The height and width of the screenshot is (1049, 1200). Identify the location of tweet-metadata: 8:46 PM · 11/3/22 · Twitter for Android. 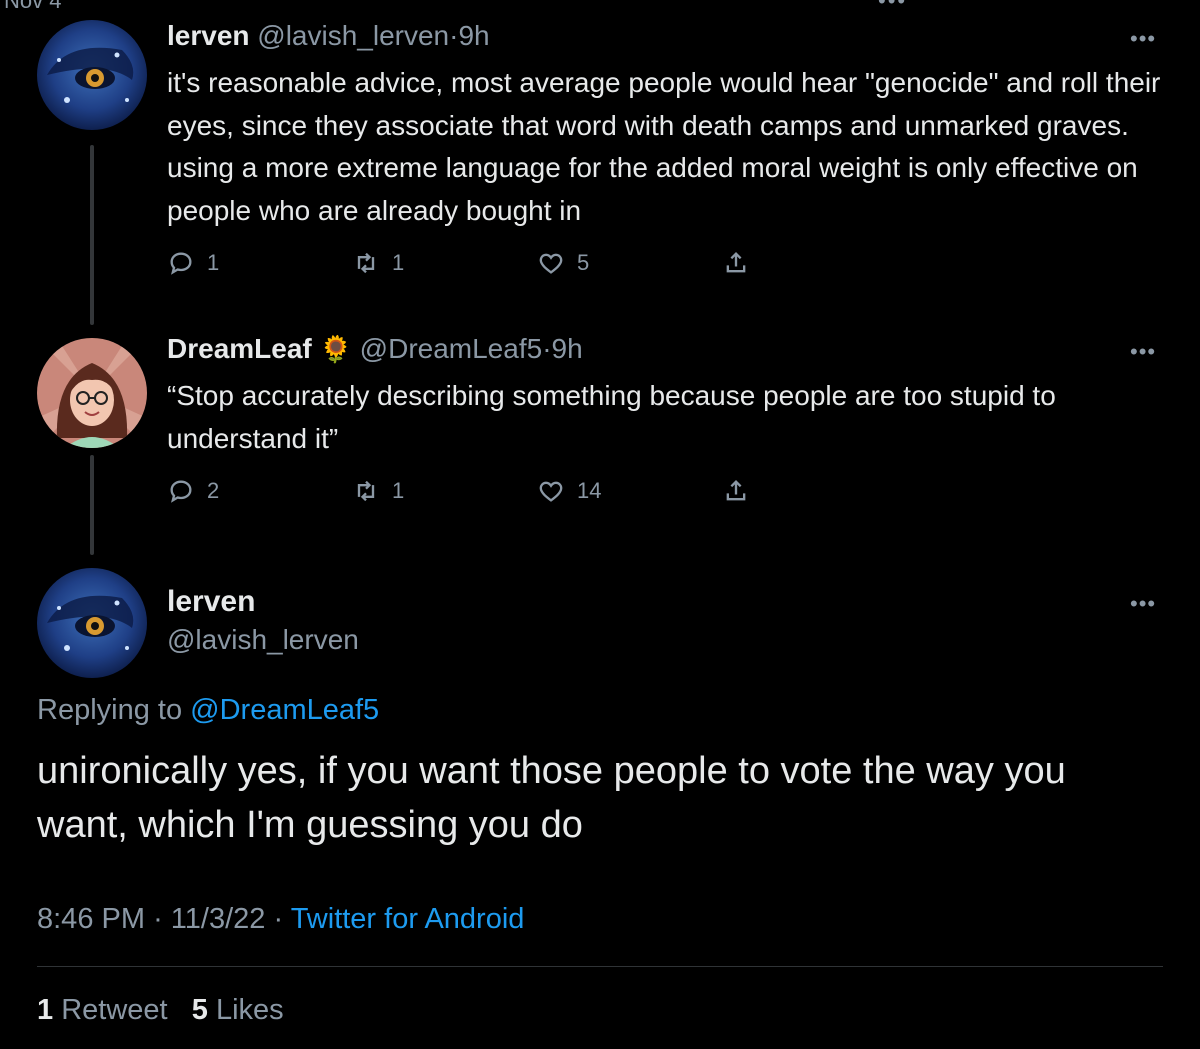
(280, 919).